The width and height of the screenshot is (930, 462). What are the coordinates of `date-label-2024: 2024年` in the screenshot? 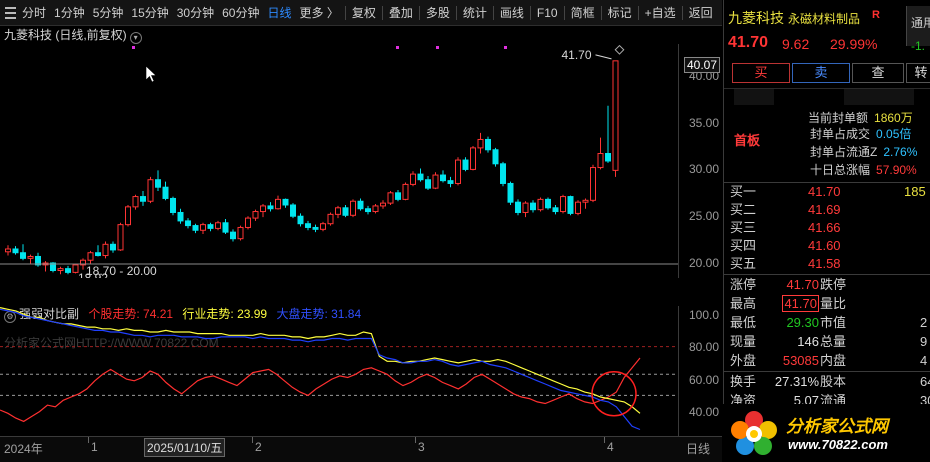 It's located at (23, 449).